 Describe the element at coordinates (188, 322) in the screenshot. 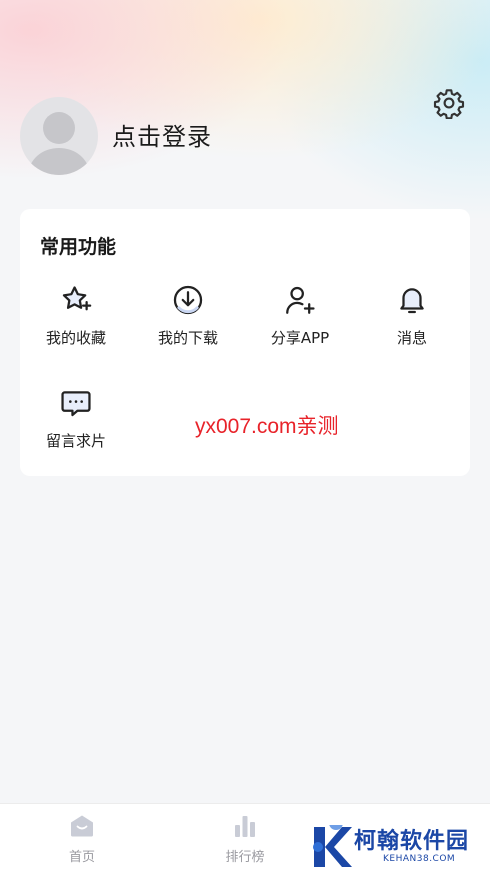

I see `downloads-button: 我的下载` at that location.